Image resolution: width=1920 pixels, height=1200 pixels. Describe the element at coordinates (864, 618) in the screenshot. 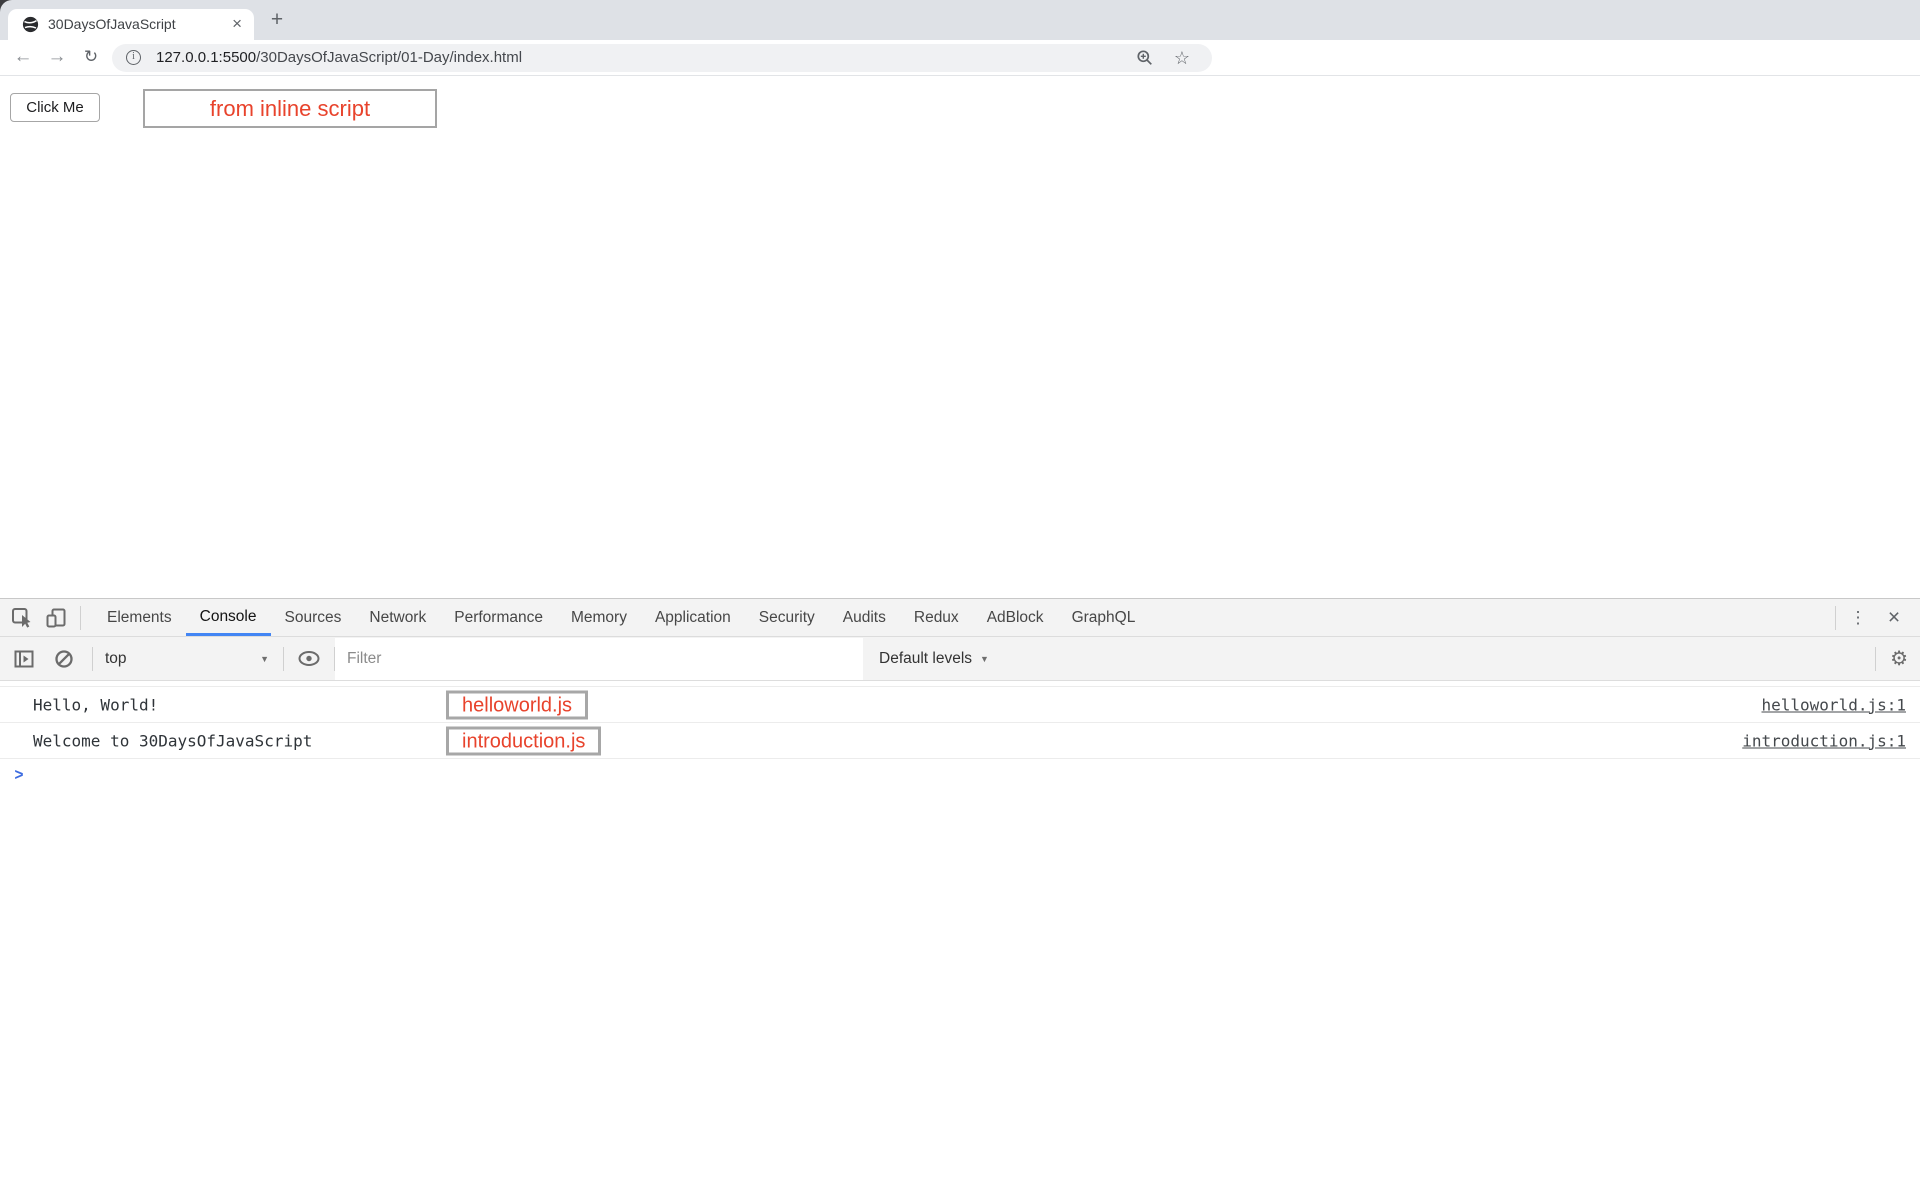

I see `devtools-tab-audits: Audits` at that location.